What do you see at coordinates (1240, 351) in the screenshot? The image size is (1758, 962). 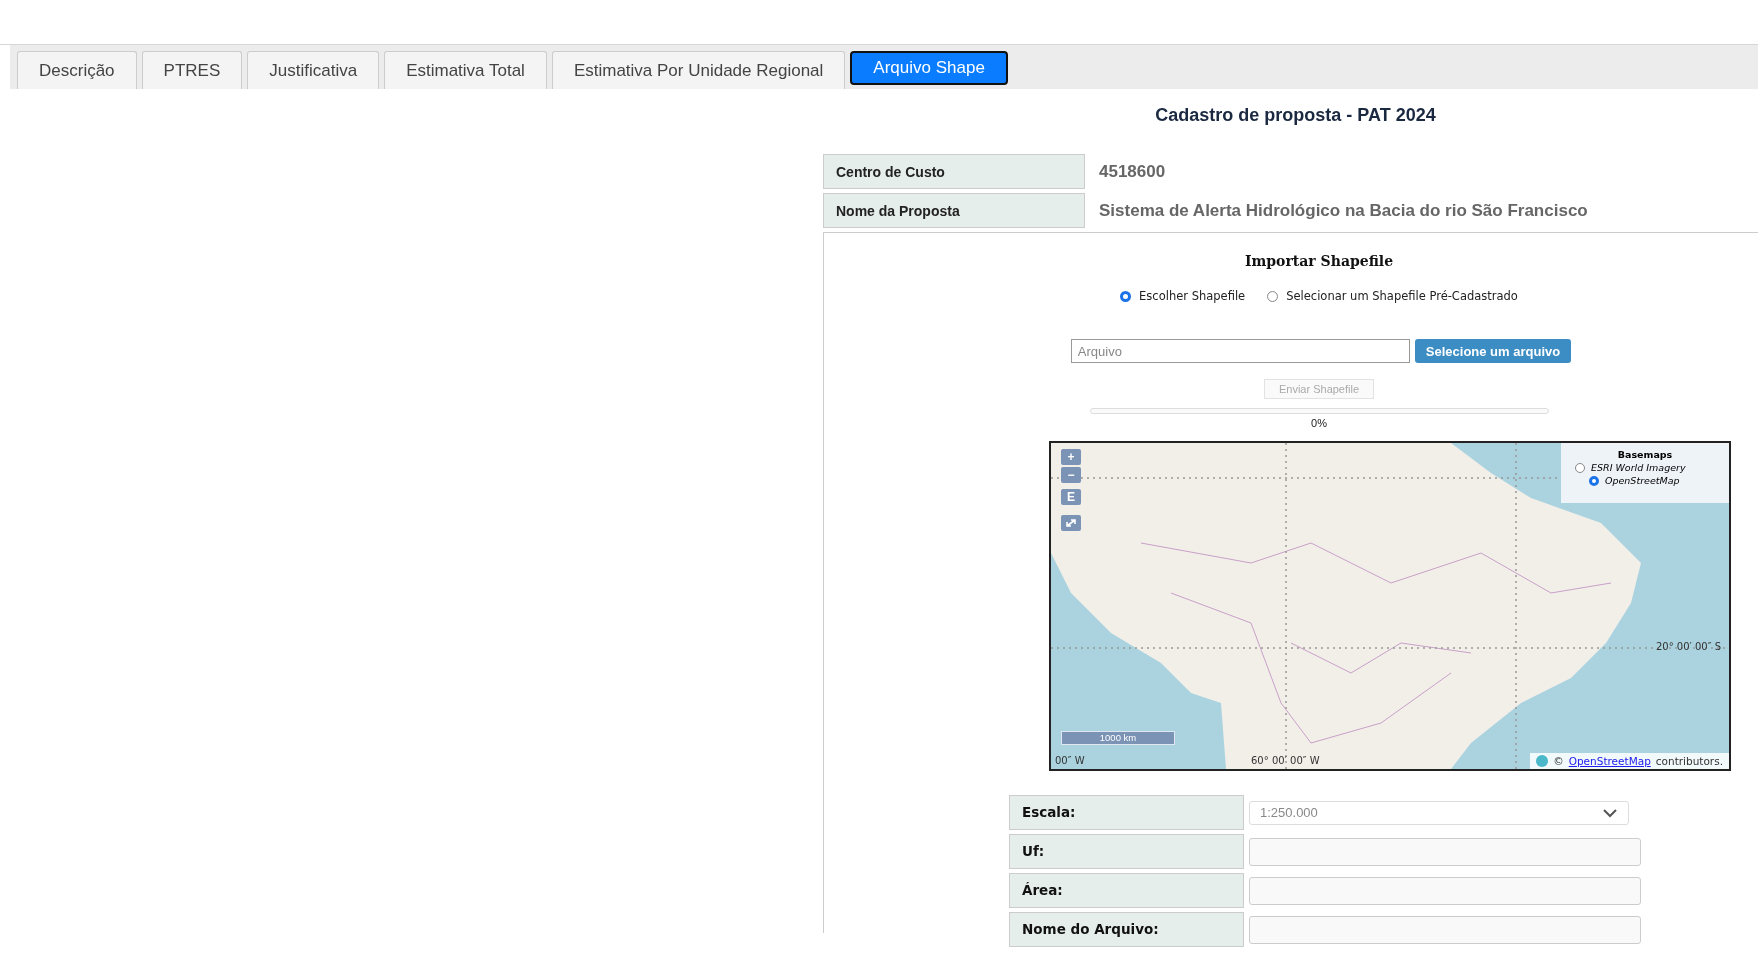 I see `file-input-field: Arquivo` at bounding box center [1240, 351].